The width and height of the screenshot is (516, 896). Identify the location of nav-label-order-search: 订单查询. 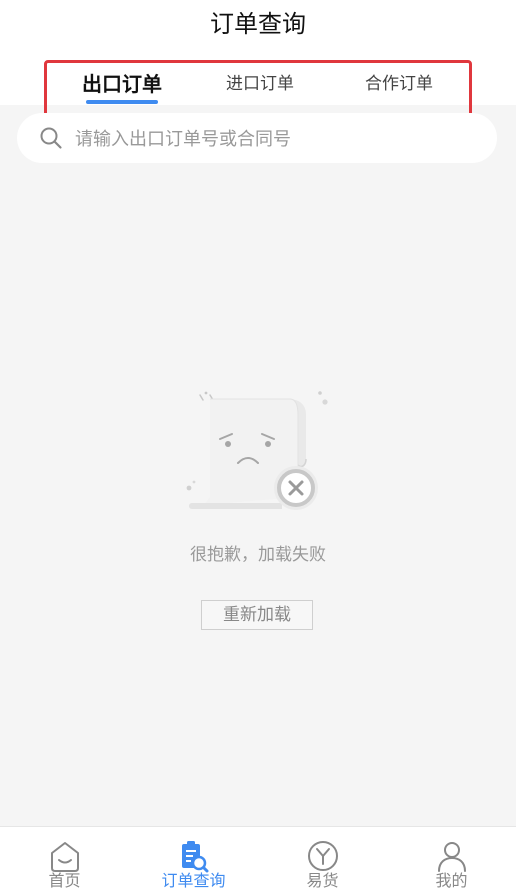
(193, 880).